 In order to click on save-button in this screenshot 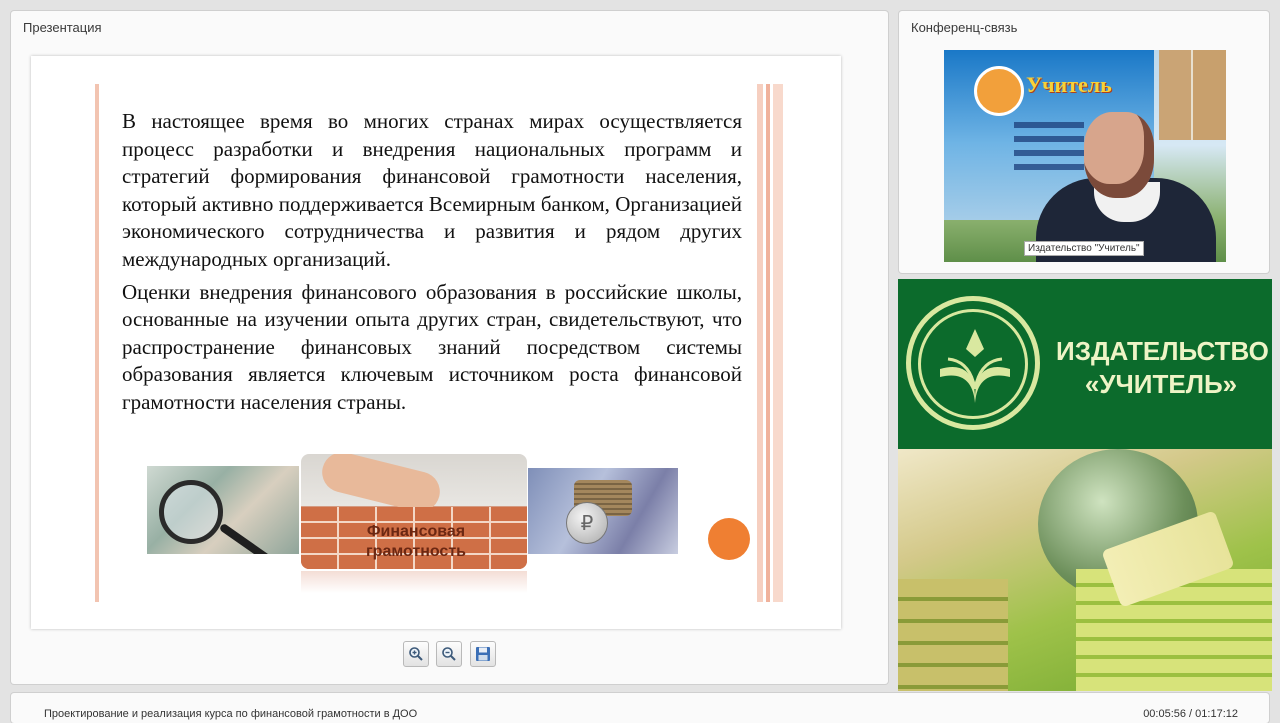, I will do `click(483, 654)`.